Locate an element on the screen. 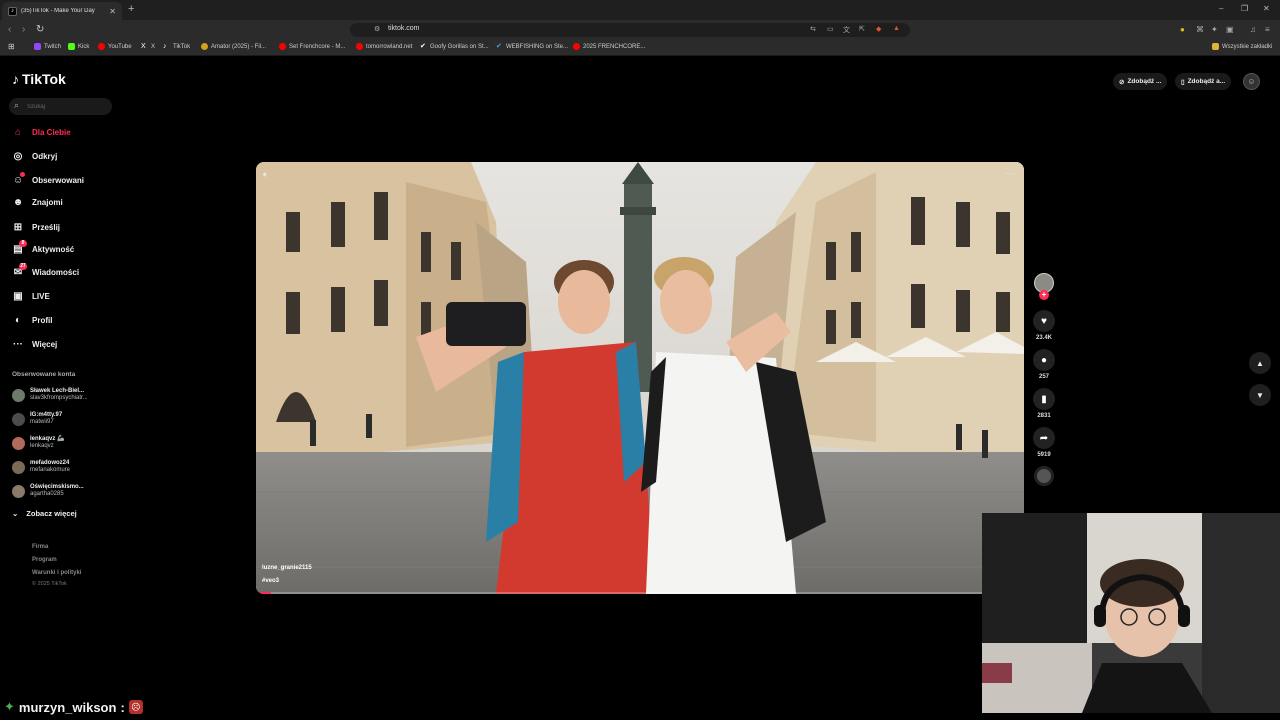  forward-icon: › is located at coordinates (23, 29).